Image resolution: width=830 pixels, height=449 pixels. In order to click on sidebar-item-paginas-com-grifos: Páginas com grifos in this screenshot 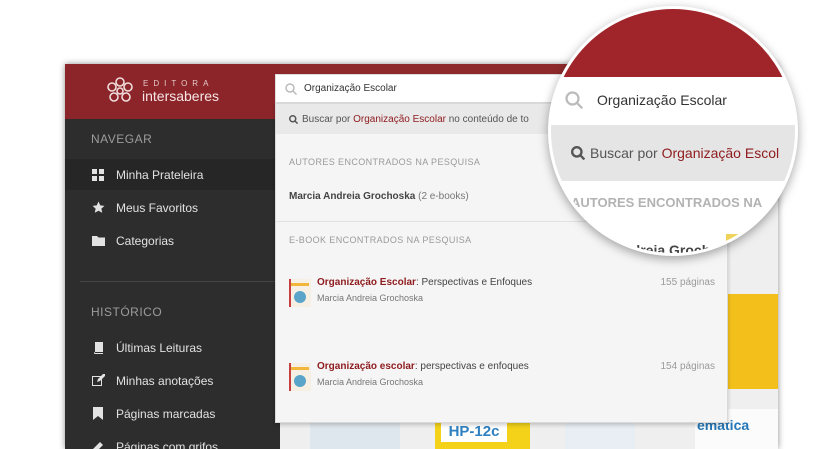, I will do `click(172, 440)`.